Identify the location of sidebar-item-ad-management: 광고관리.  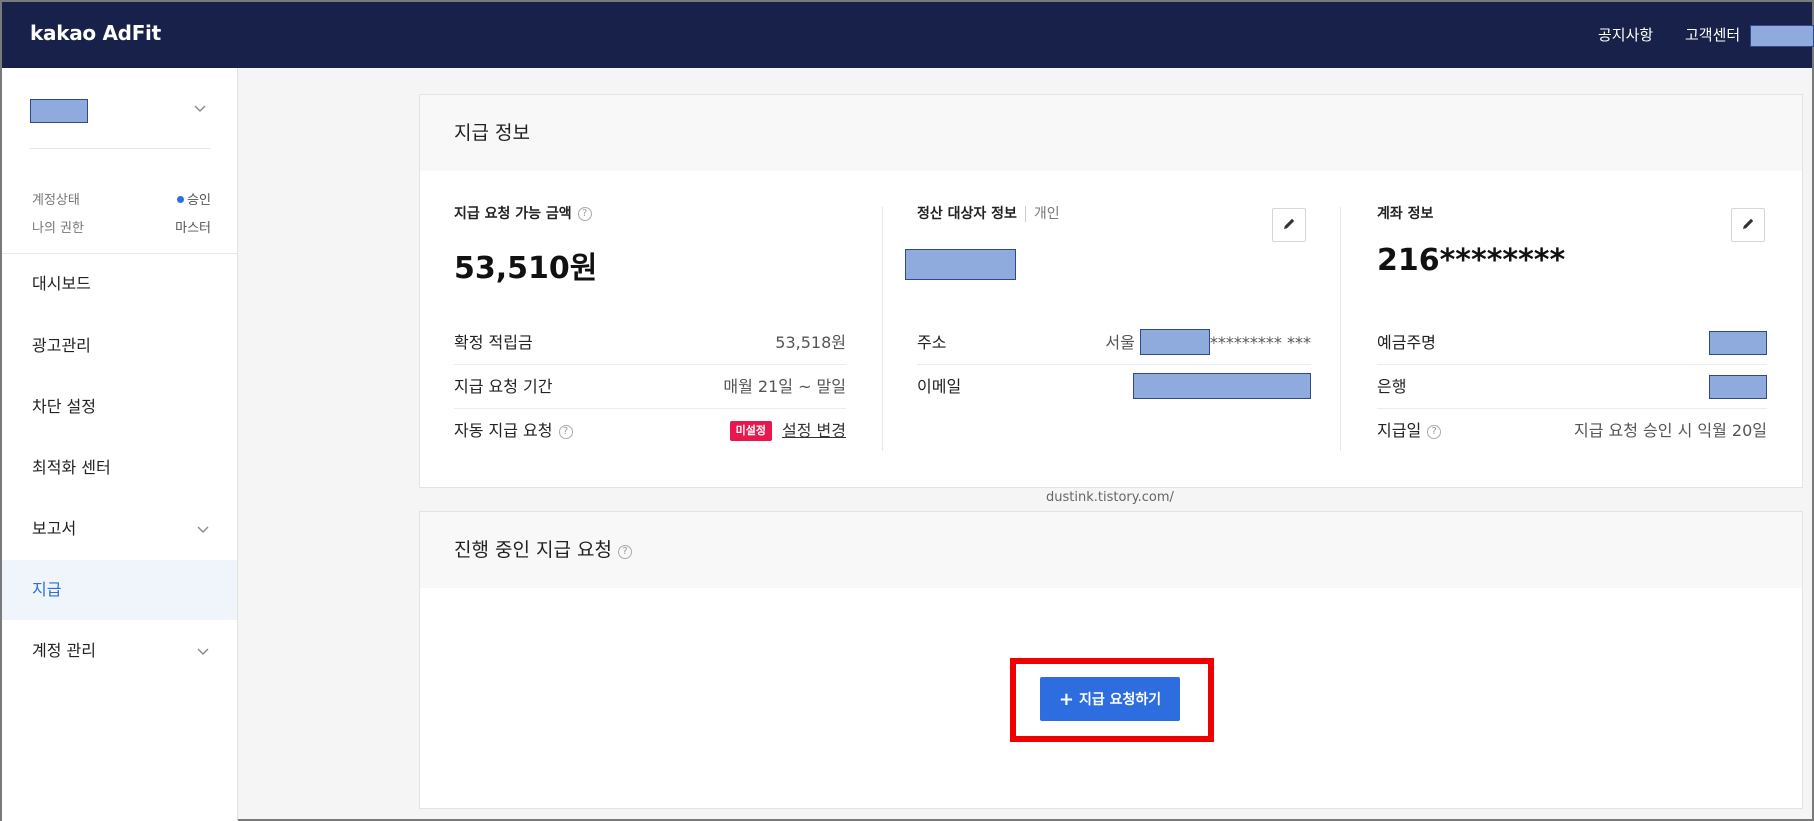
(119, 346).